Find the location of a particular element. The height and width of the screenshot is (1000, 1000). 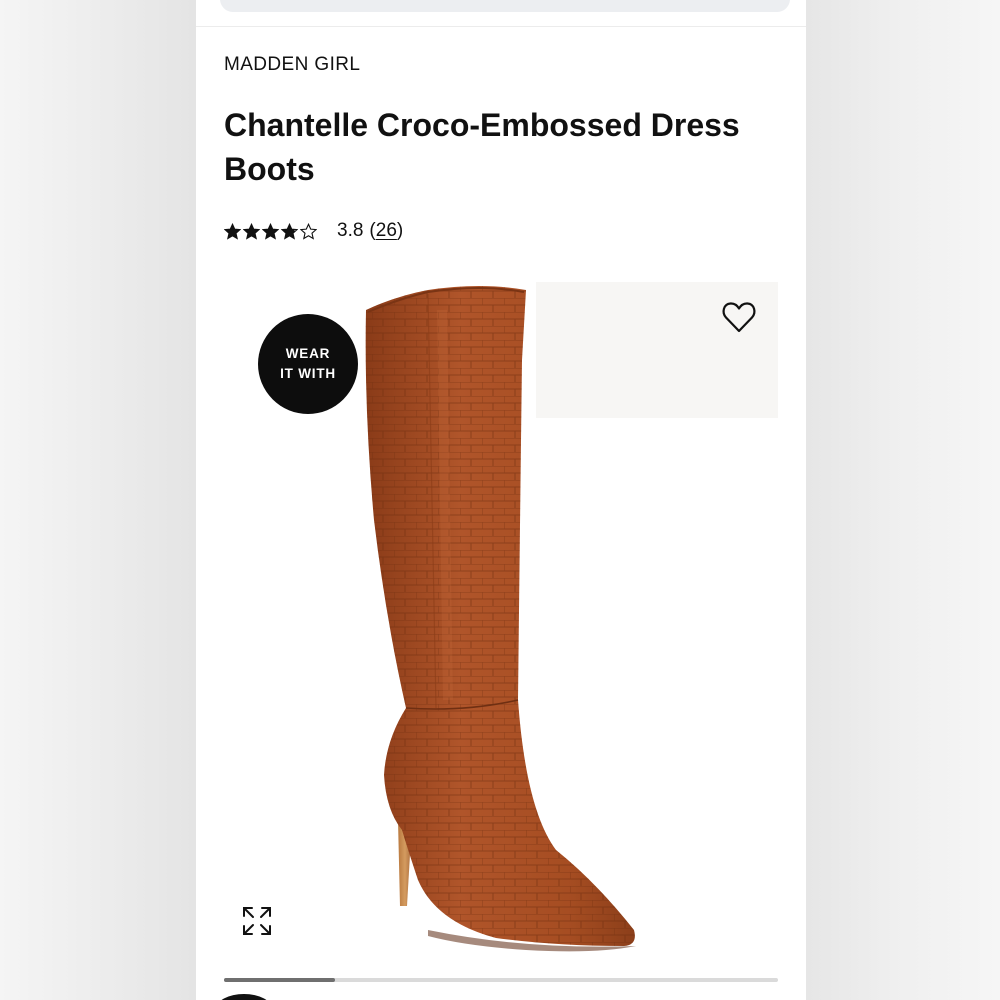

badge-line-1: WEAR is located at coordinates (308, 353).